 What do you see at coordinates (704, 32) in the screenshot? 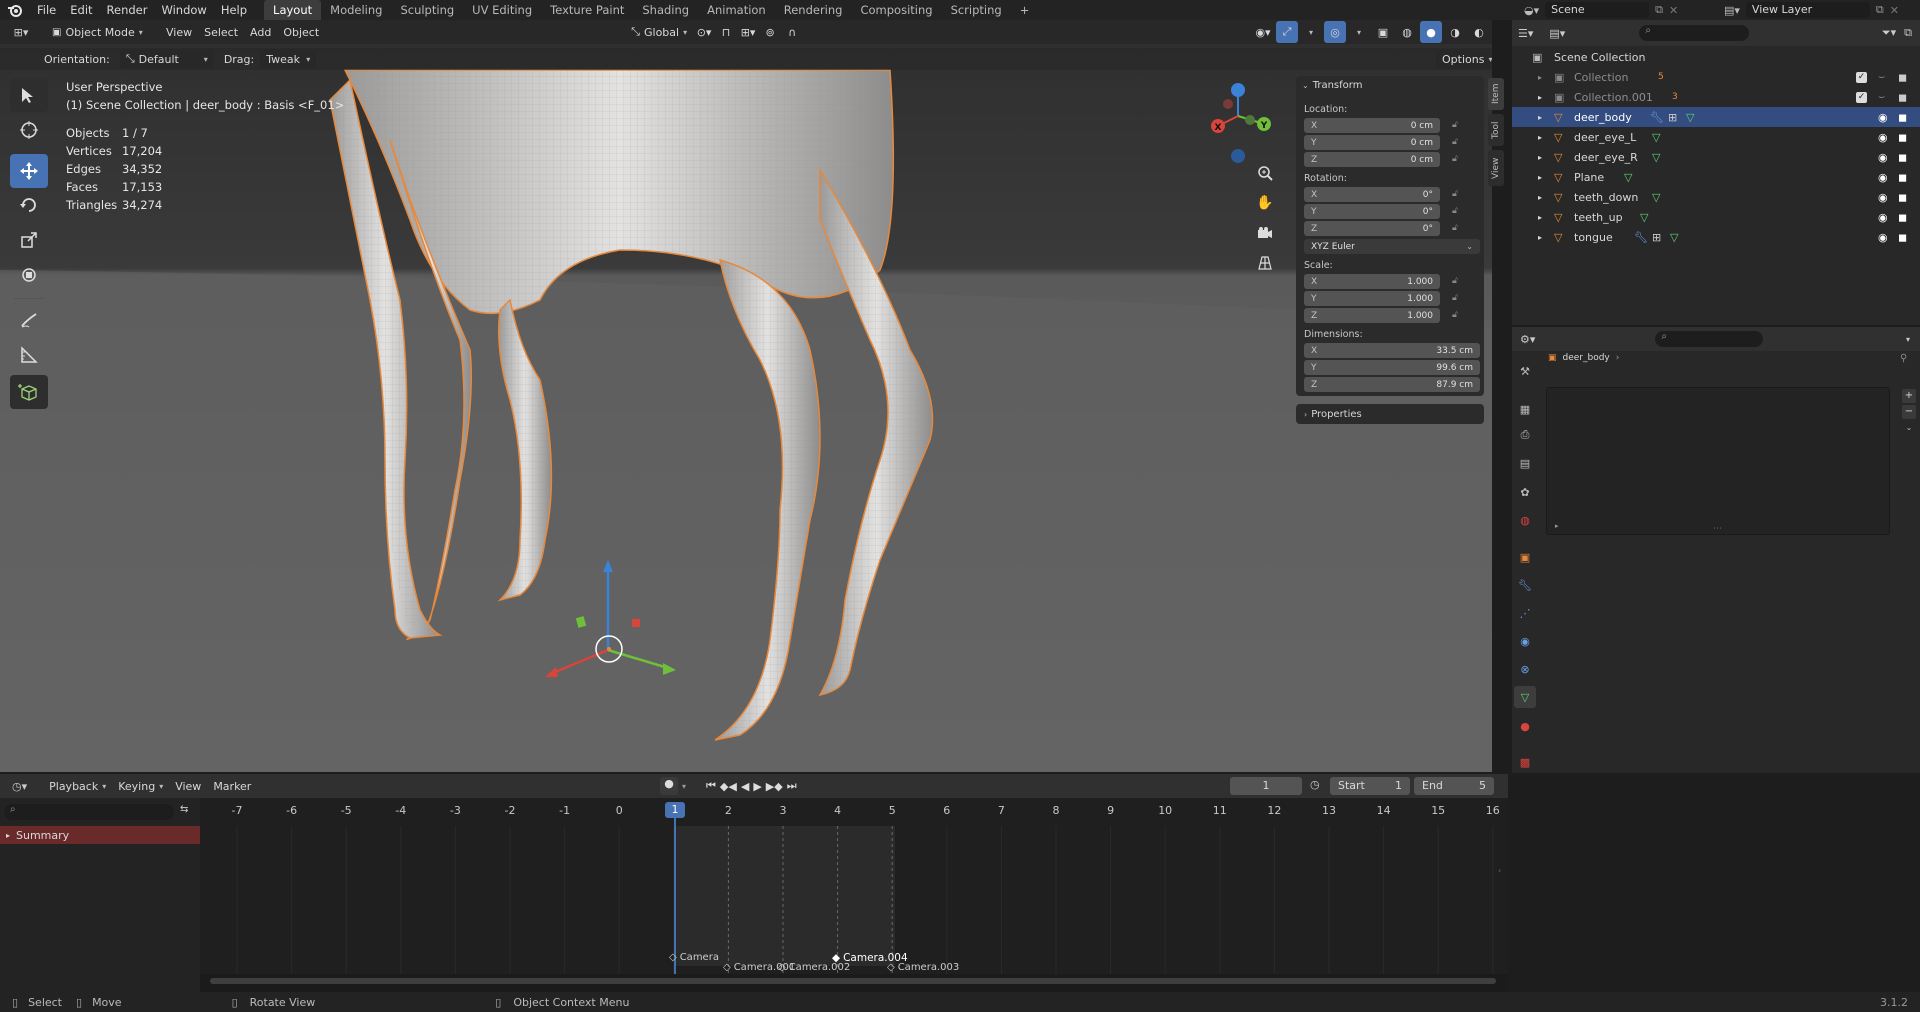
I see `pivot-icon: ⊙▾` at bounding box center [704, 32].